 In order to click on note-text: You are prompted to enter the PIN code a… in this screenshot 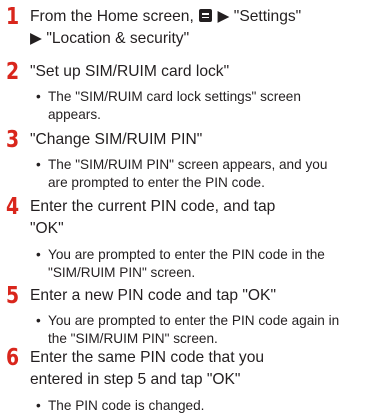, I will do `click(194, 320)`.